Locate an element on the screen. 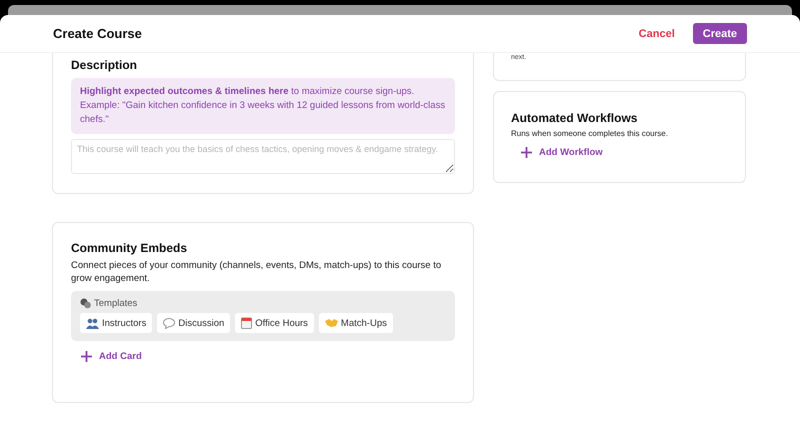  section-heading: Description is located at coordinates (104, 65).